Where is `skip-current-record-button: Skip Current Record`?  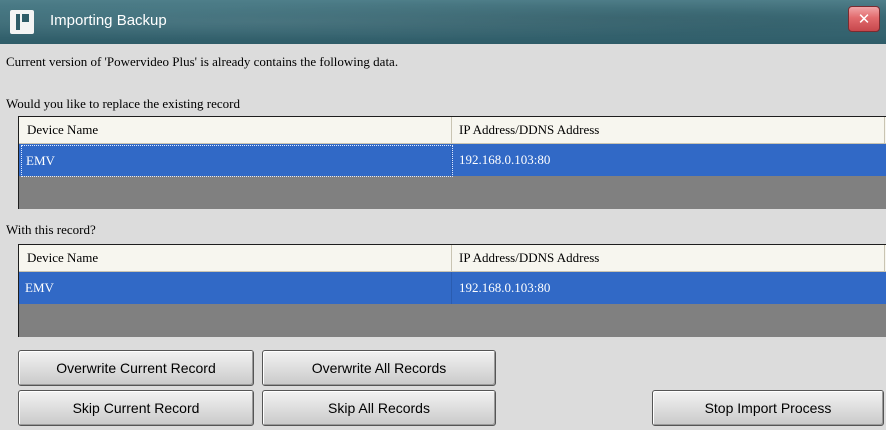
skip-current-record-button: Skip Current Record is located at coordinates (136, 408).